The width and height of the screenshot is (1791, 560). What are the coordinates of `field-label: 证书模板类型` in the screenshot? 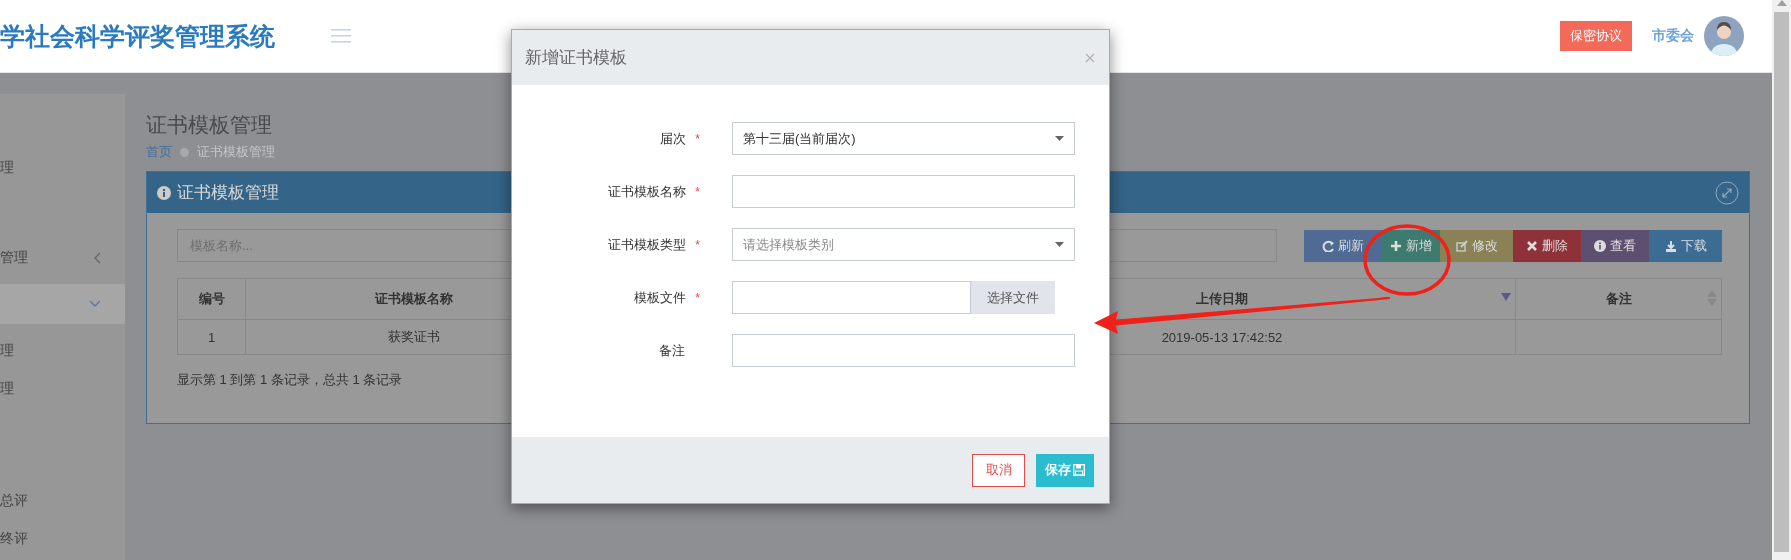 It's located at (647, 244).